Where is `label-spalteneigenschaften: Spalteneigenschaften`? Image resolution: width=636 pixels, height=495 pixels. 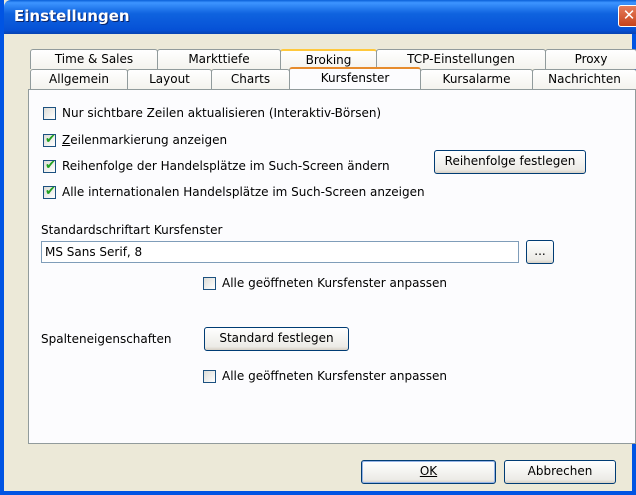
label-spalteneigenschaften: Spalteneigenschaften is located at coordinates (106, 339).